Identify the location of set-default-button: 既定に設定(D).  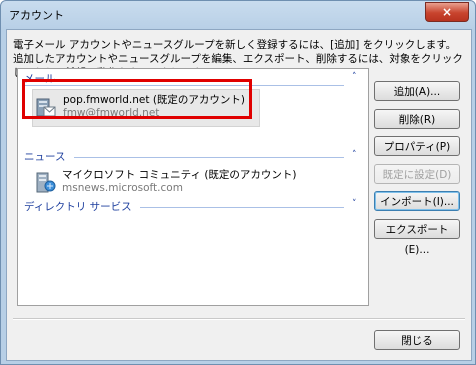
(417, 174).